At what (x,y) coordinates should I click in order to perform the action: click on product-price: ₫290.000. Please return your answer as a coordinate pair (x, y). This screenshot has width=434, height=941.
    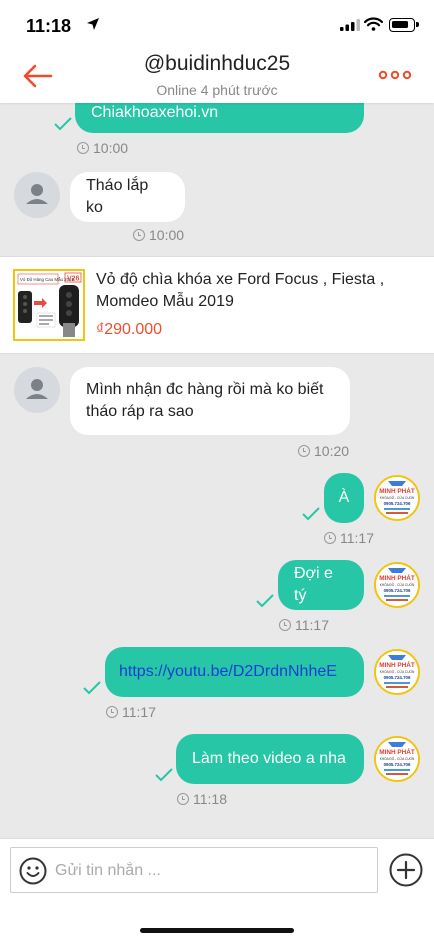
    Looking at the image, I should click on (129, 329).